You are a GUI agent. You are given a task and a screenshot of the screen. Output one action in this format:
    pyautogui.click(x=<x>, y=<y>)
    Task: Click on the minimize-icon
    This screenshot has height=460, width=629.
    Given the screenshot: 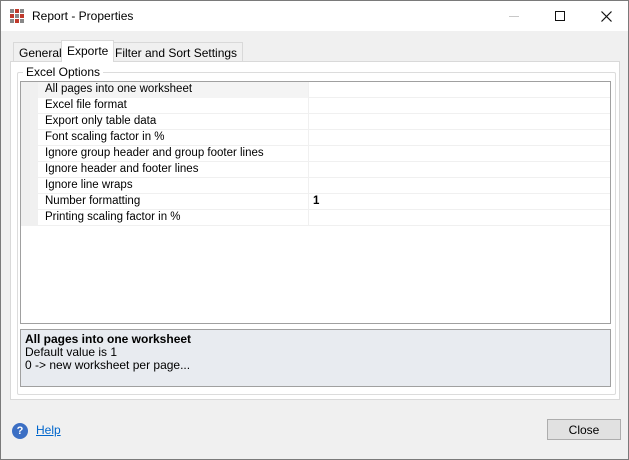 What is the action you would take?
    pyautogui.click(x=514, y=16)
    